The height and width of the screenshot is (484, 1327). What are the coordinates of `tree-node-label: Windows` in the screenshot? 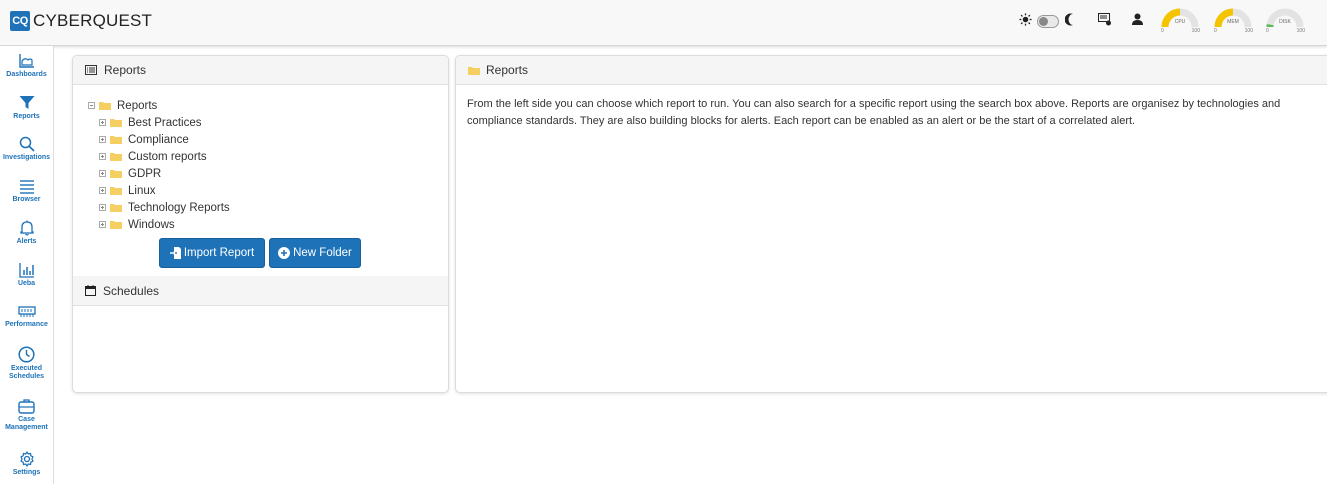 It's located at (151, 224).